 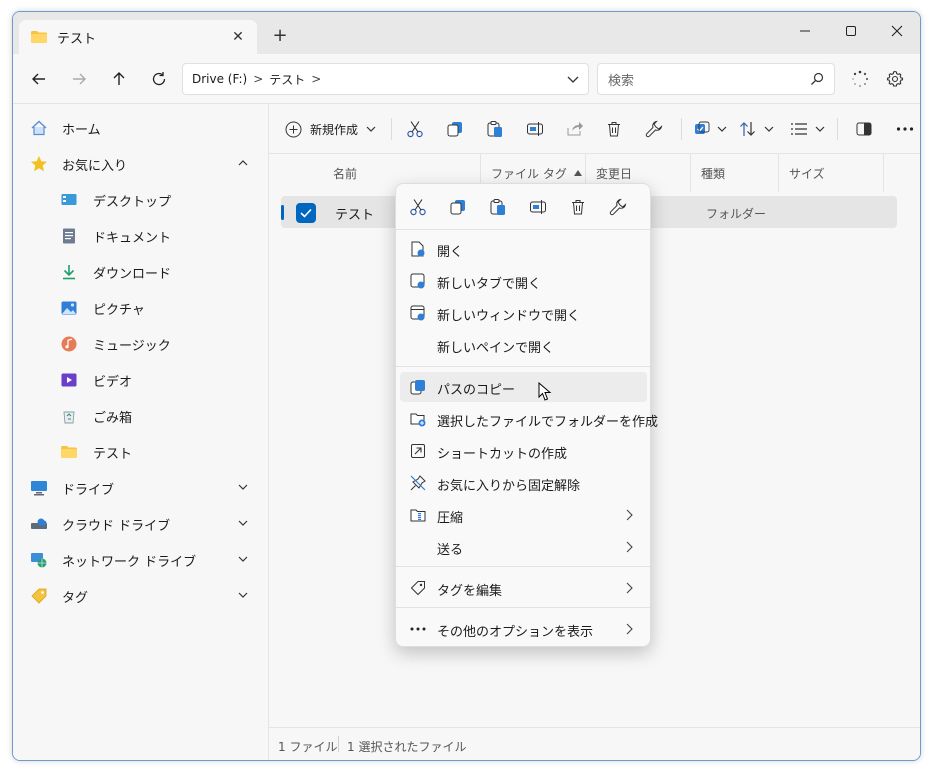 I want to click on minimize-button, so click(x=805, y=31).